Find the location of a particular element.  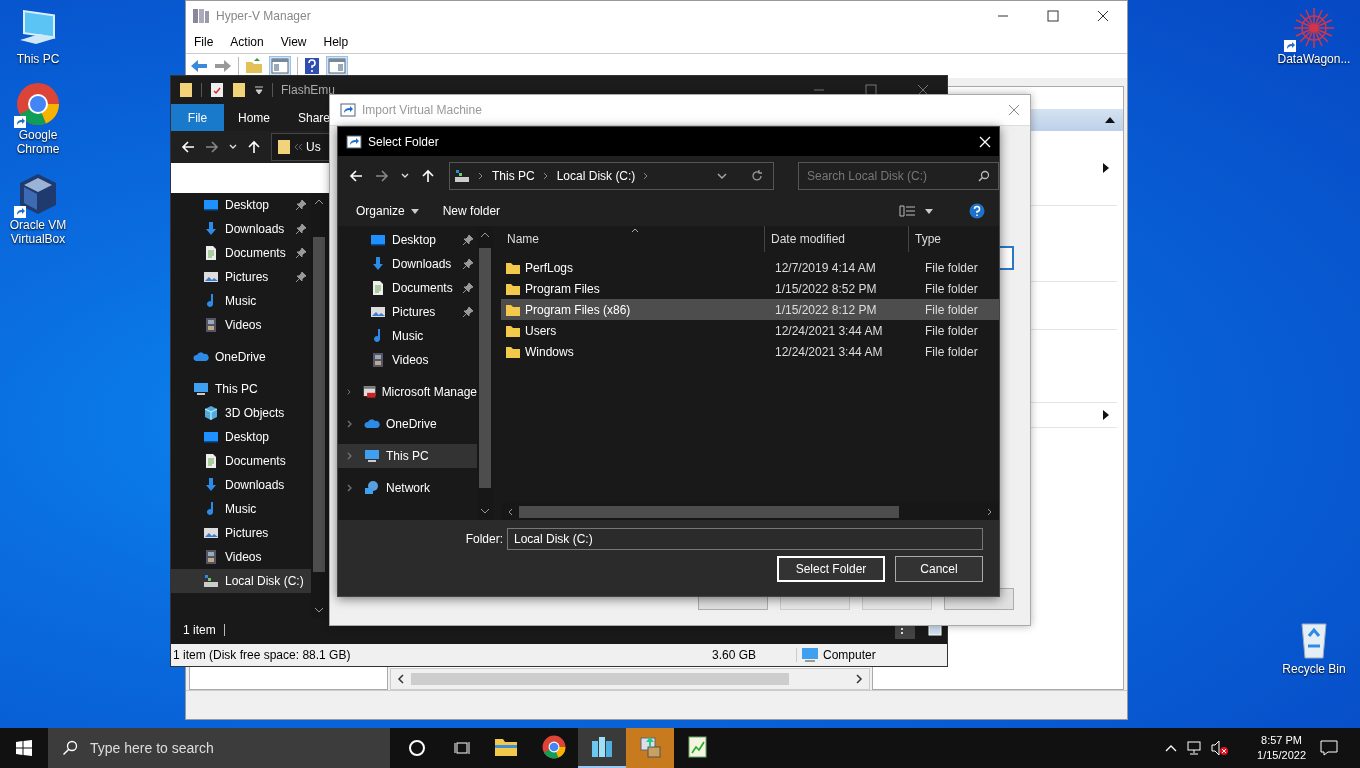

ribbon-tab: Home is located at coordinates (254, 117).